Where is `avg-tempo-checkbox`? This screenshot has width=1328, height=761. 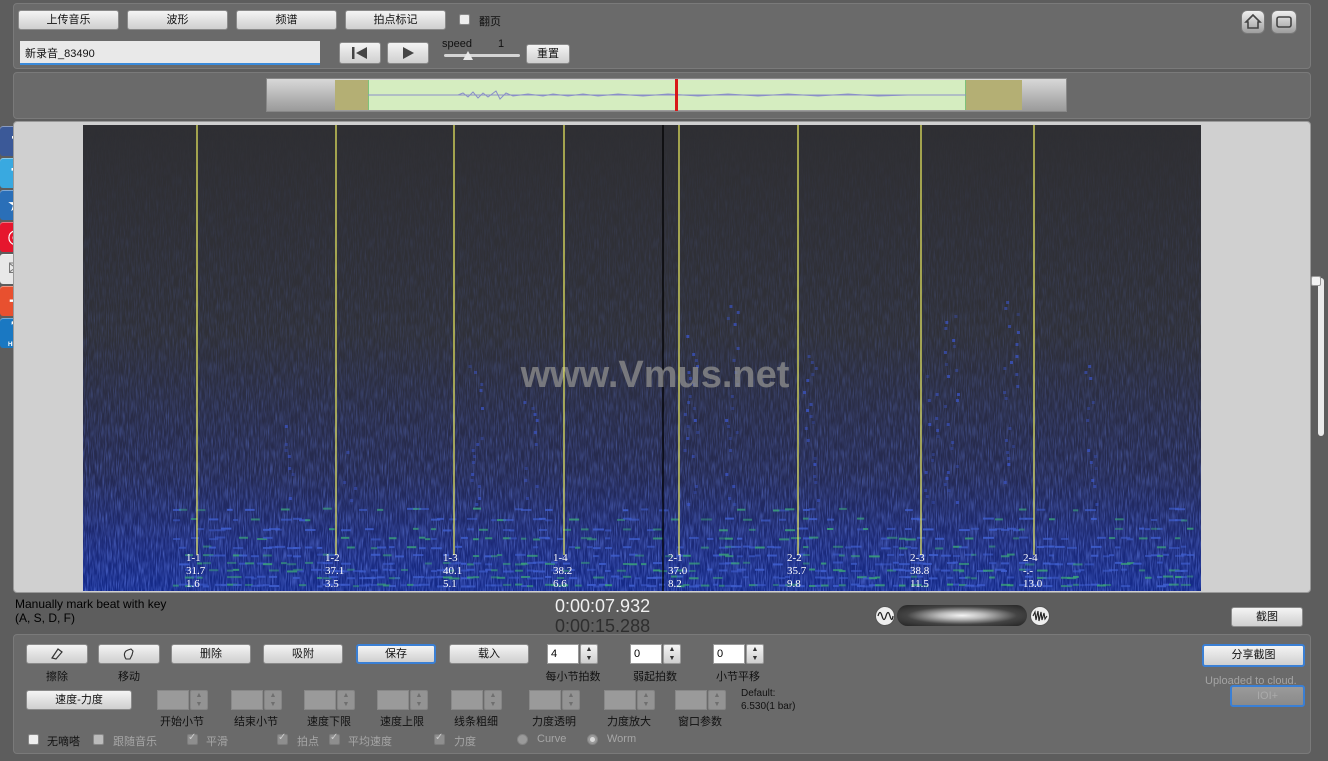
avg-tempo-checkbox is located at coordinates (334, 738).